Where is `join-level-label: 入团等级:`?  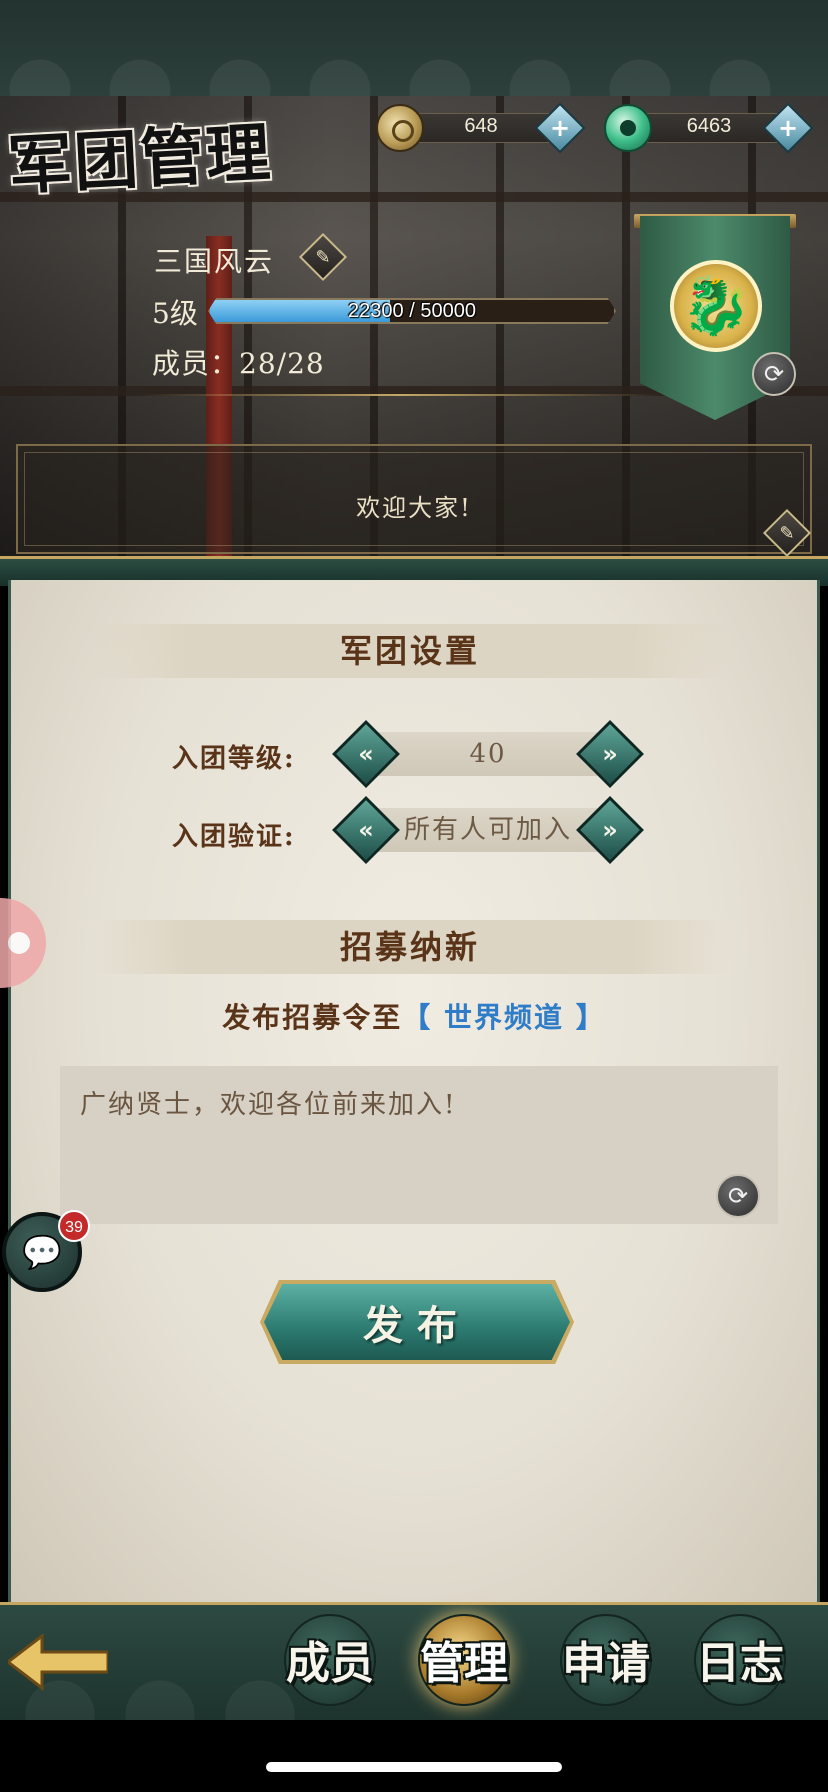
join-level-label: 入团等级: is located at coordinates (234, 759).